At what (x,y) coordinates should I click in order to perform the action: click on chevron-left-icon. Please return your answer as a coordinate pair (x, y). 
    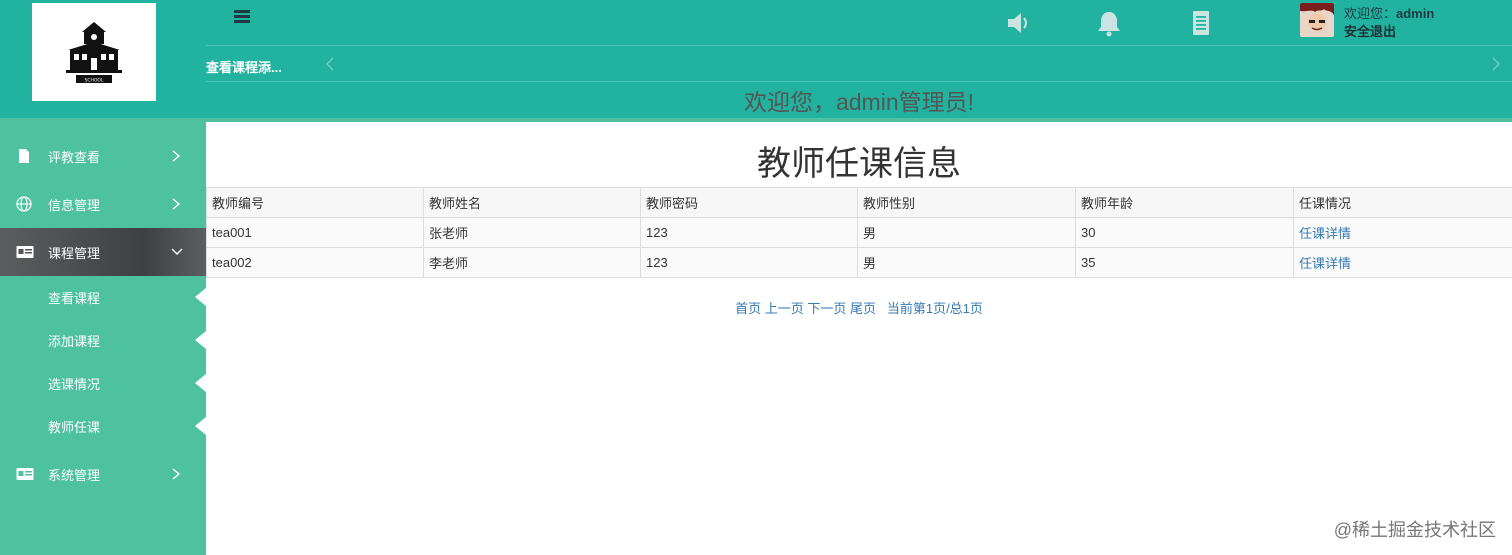
    Looking at the image, I should click on (330, 64).